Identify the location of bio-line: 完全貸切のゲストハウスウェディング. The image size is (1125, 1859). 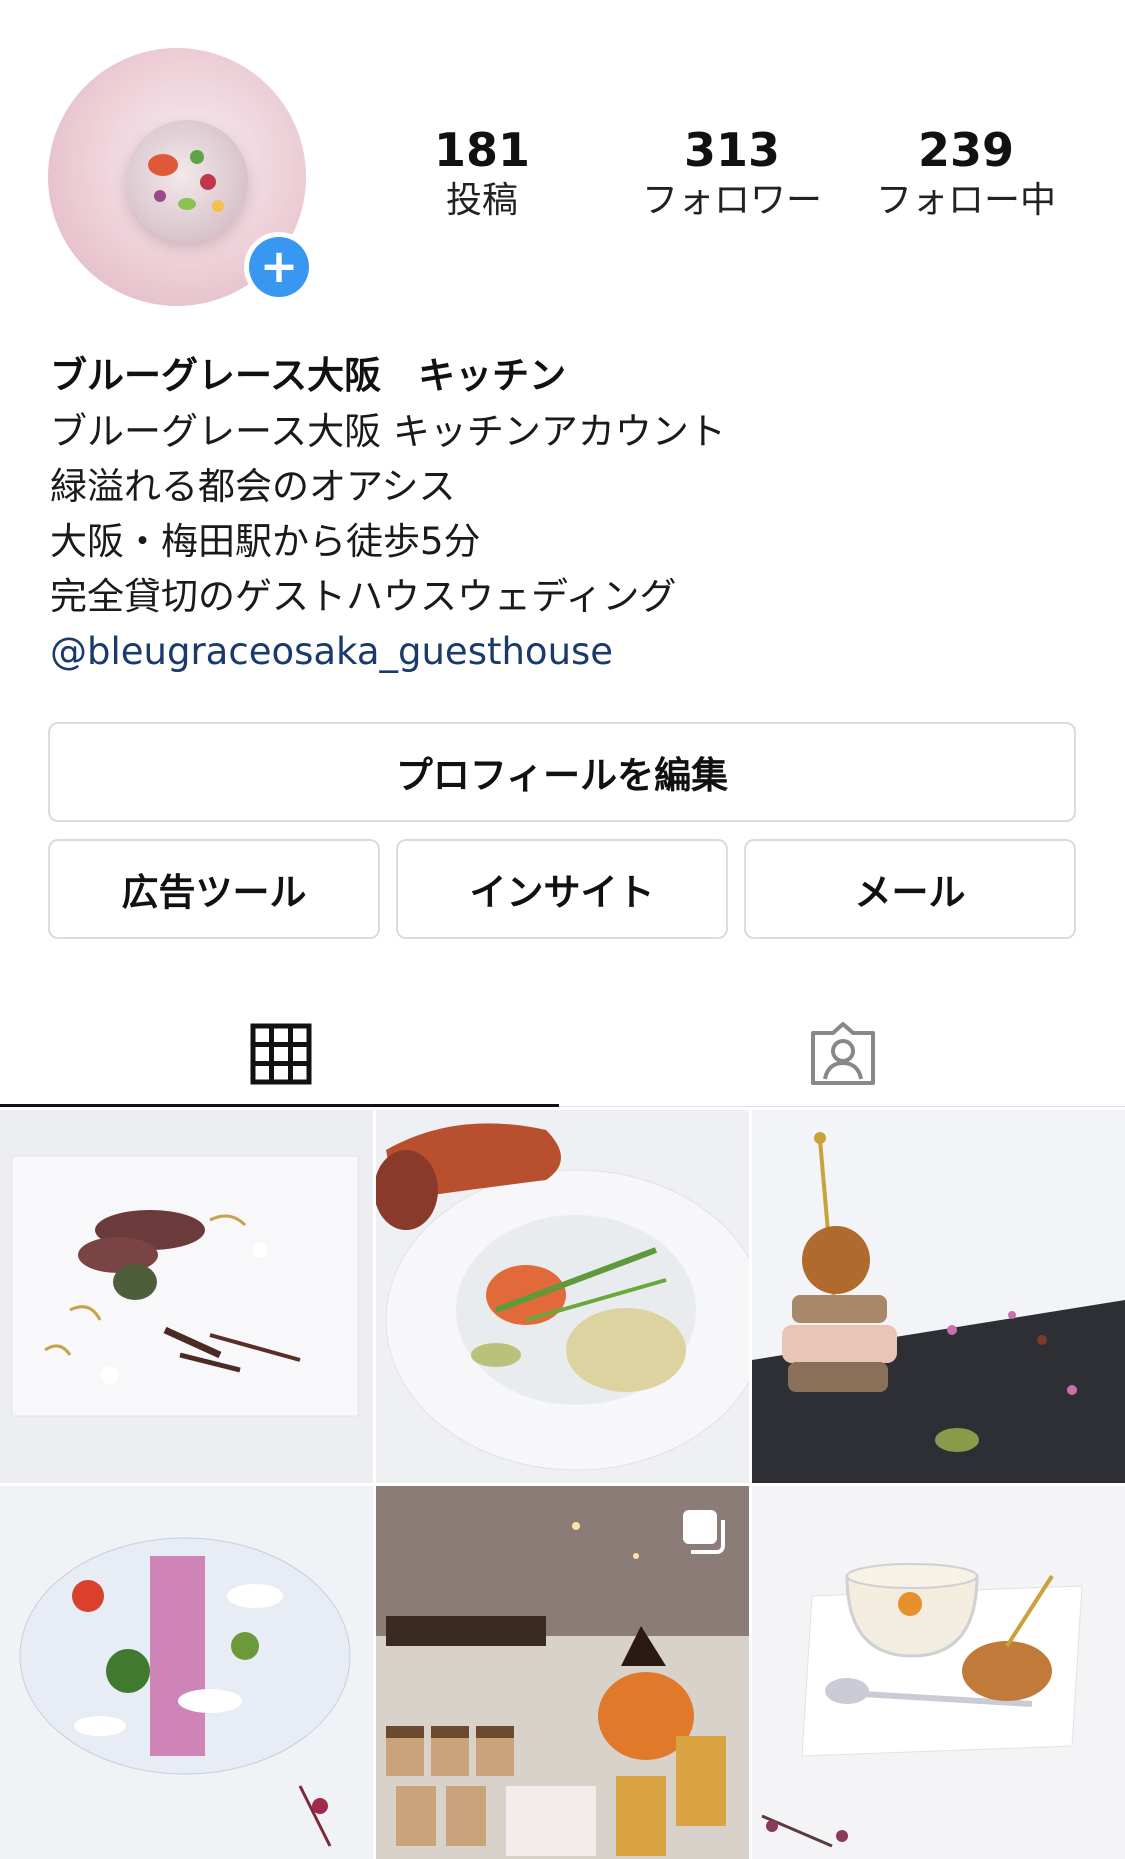
(363, 596).